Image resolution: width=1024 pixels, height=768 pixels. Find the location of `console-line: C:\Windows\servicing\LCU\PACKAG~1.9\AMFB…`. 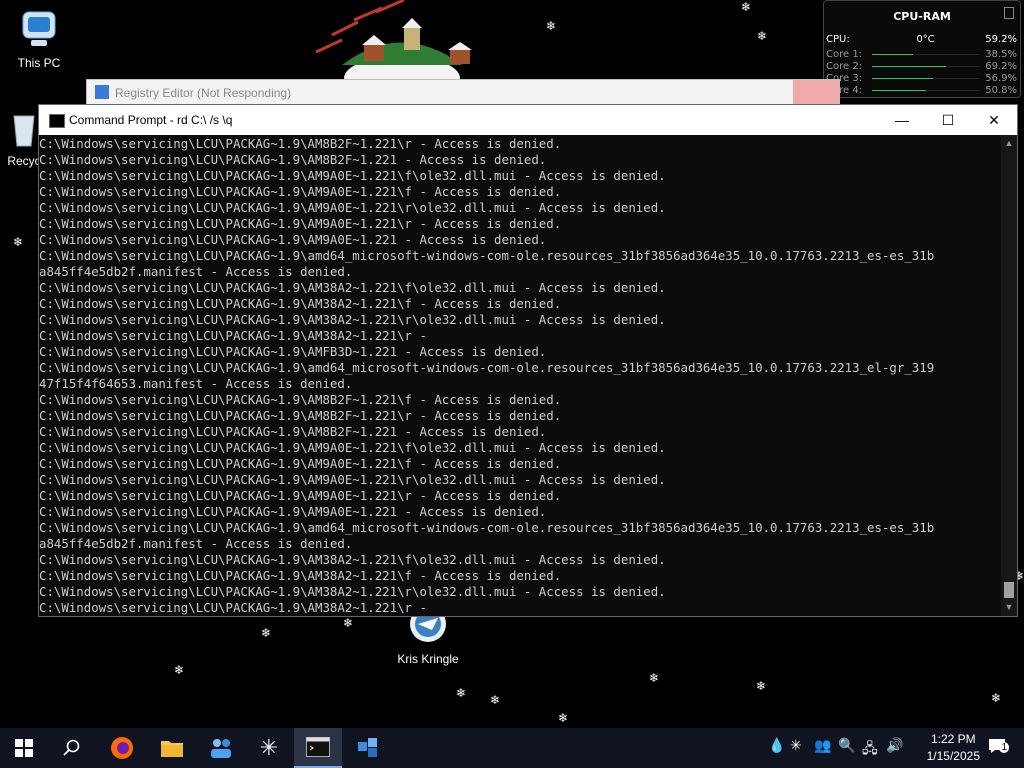

console-line: C:\Windows\servicing\LCU\PACKAG~1.9\AMFB… is located at coordinates (293, 351).